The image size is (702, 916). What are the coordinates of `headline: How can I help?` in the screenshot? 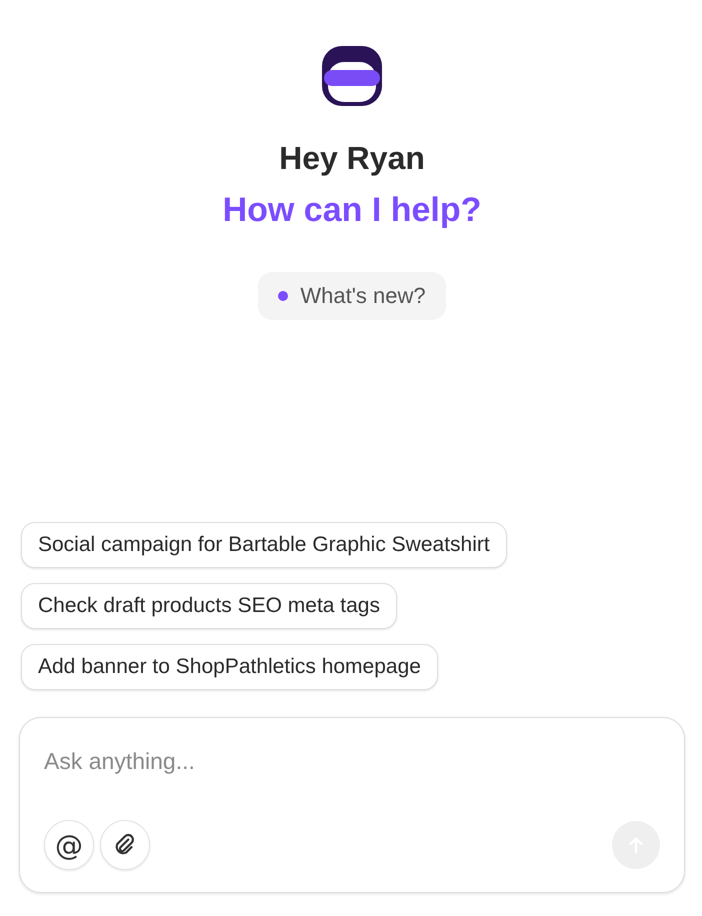 It's located at (352, 210).